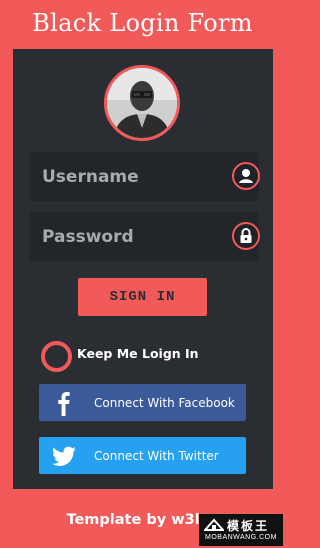  Describe the element at coordinates (88, 237) in the screenshot. I see `password-placeholder: Password` at that location.